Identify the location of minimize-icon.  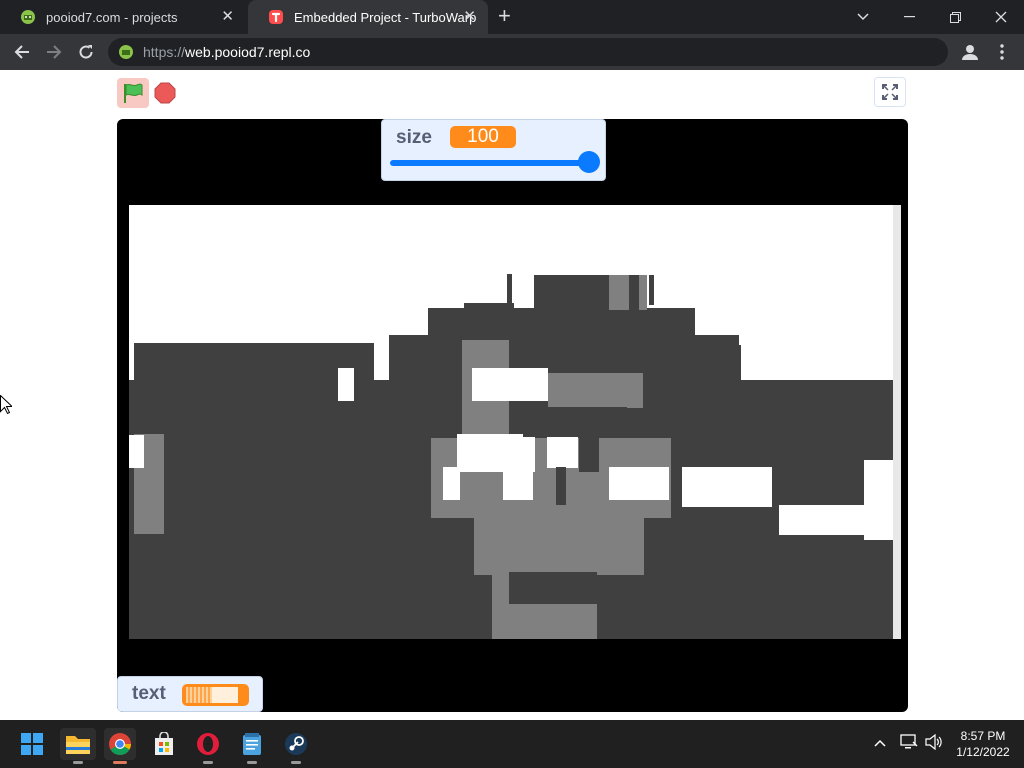
(909, 17).